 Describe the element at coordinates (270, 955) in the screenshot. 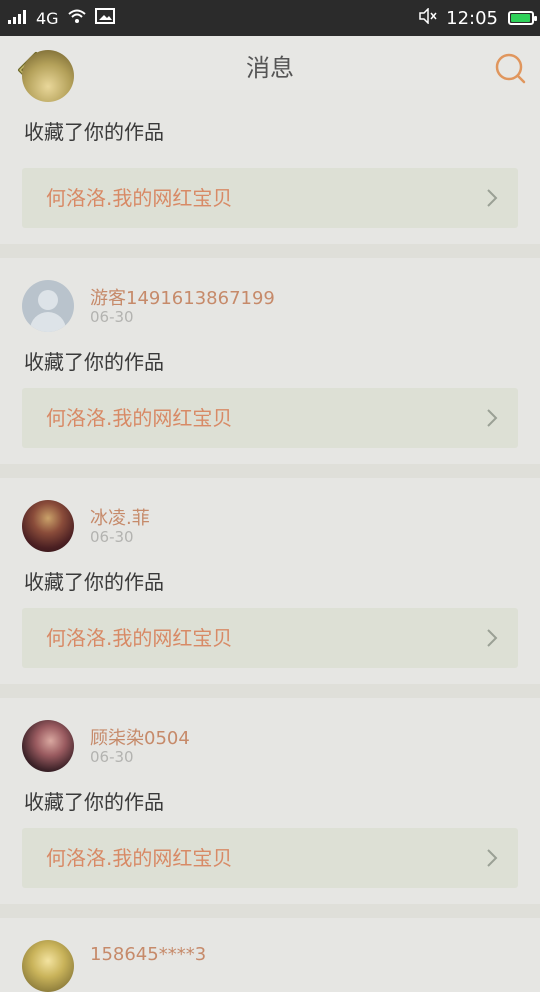

I see `message-item: 158645****3` at that location.